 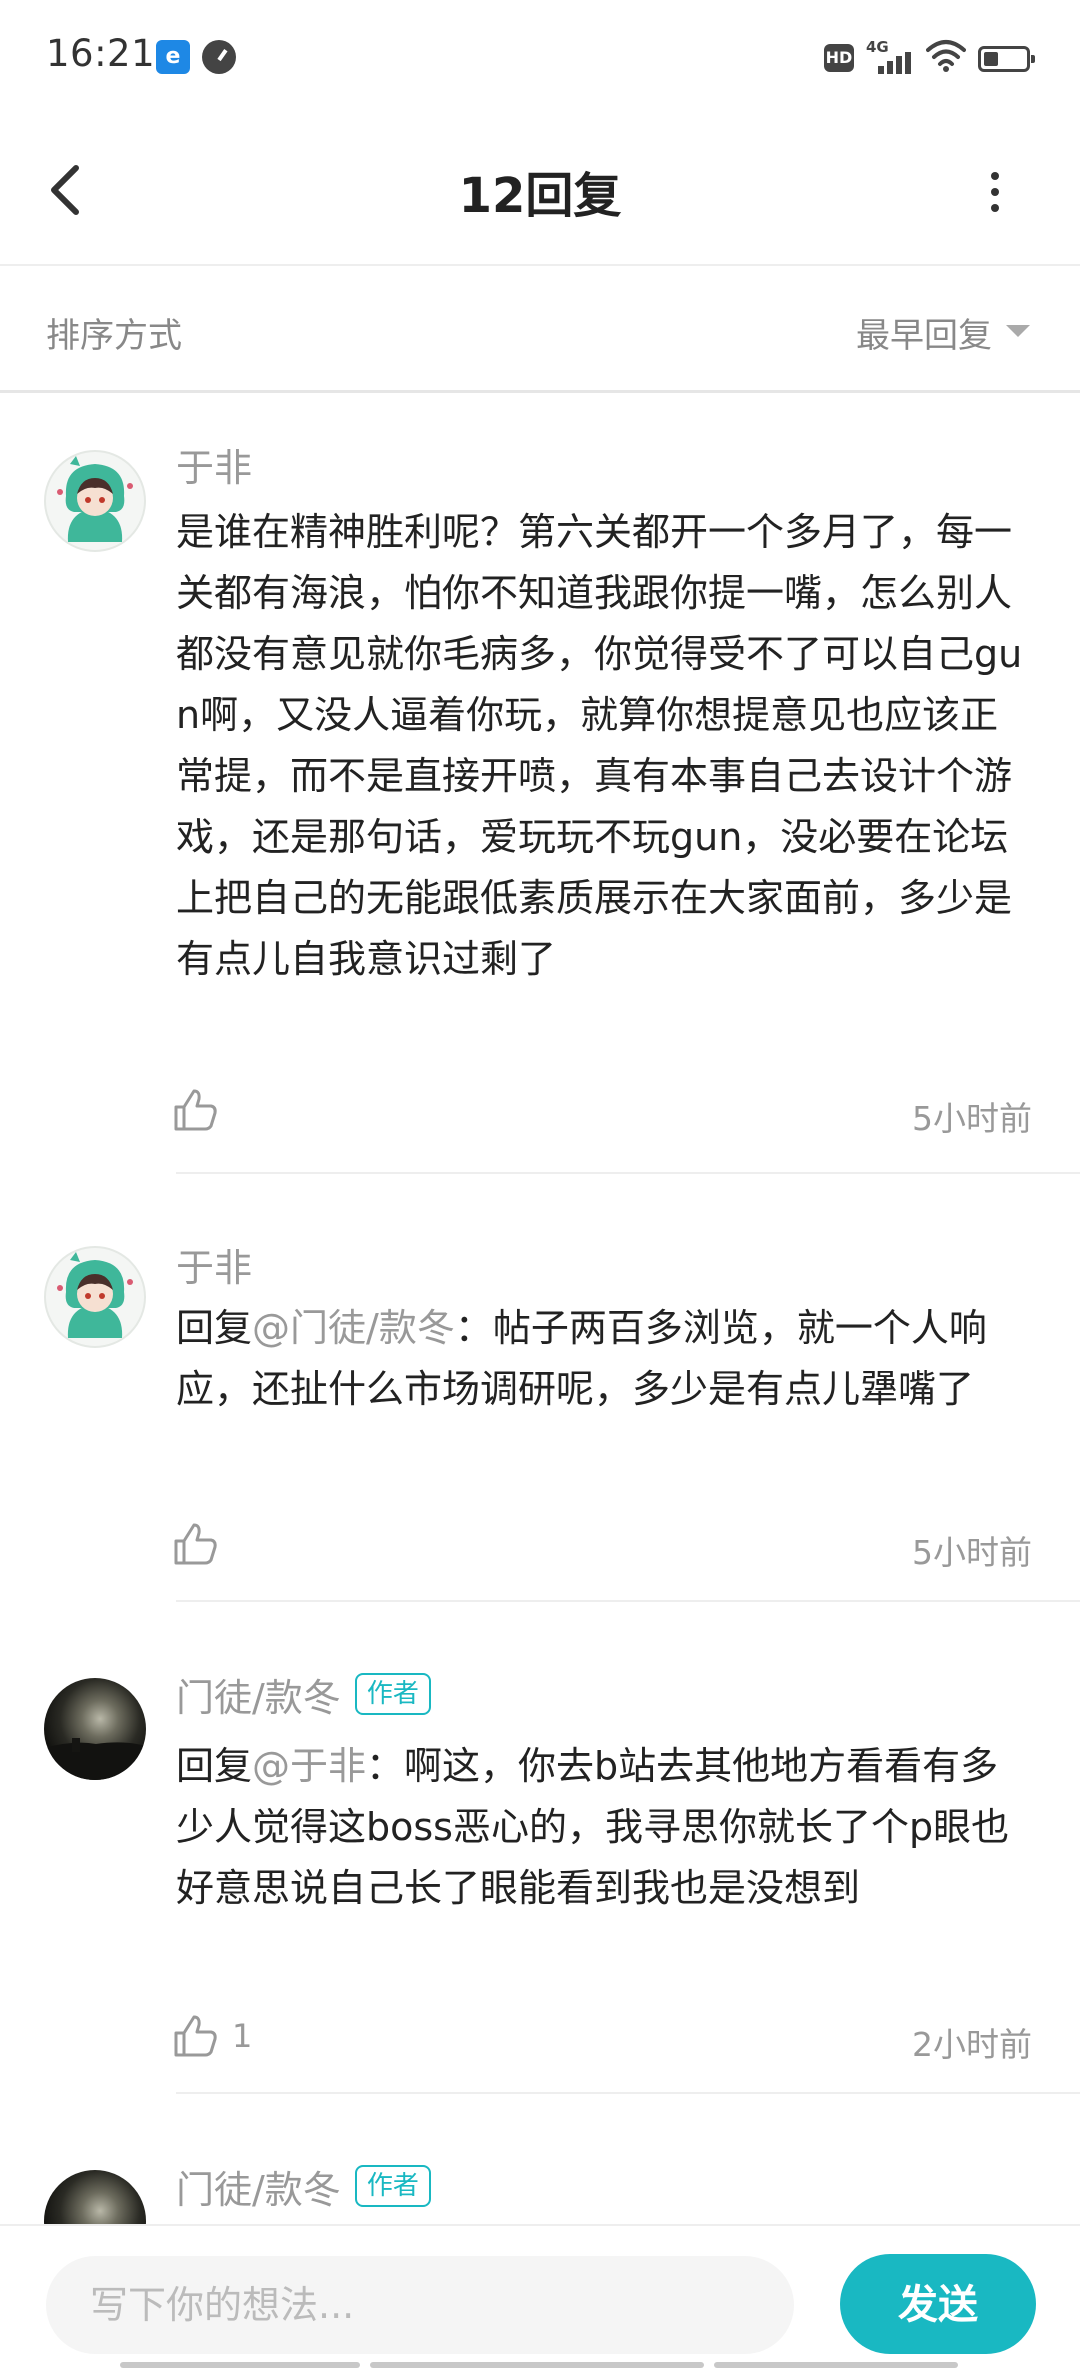 I want to click on mention-link: @门徒/款冬, so click(x=353, y=1328).